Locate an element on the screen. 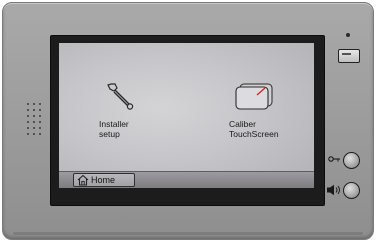  caliber-touchscreen-label: Caliber TouchScreen is located at coordinates (254, 129).